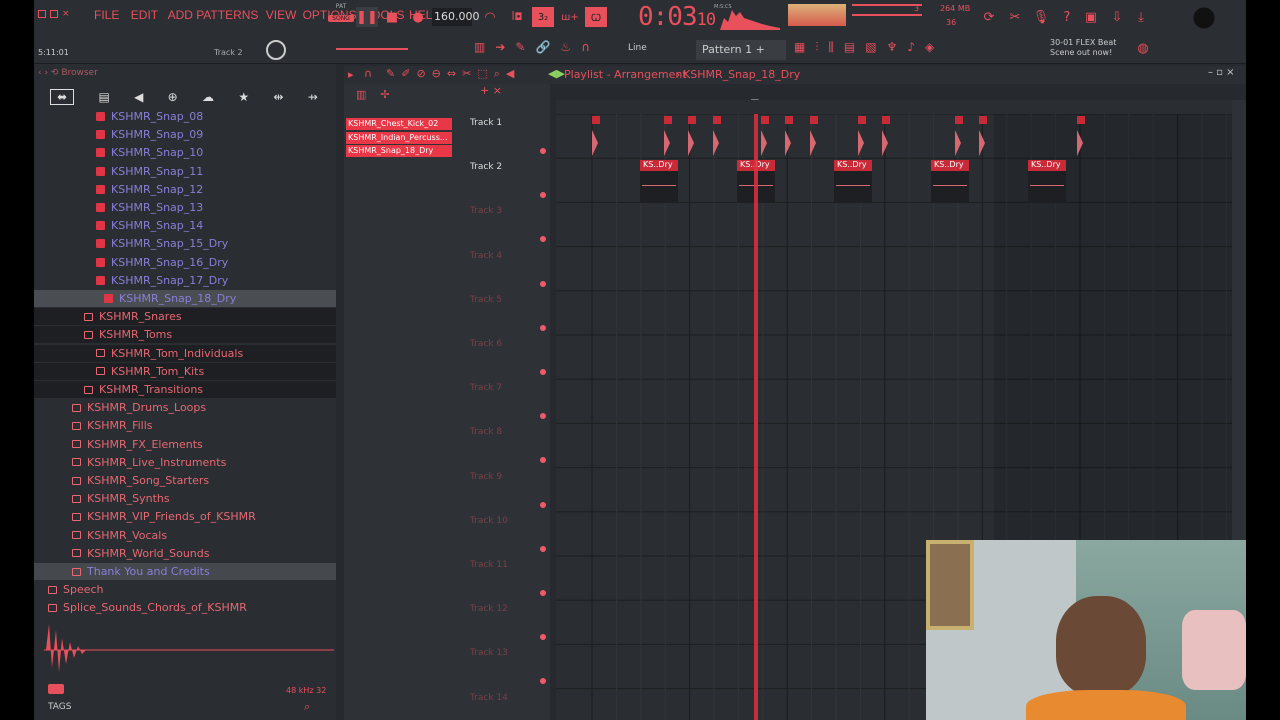 Image resolution: width=1280 pixels, height=720 pixels. What do you see at coordinates (486, 432) in the screenshot?
I see `track-name: Track 8` at bounding box center [486, 432].